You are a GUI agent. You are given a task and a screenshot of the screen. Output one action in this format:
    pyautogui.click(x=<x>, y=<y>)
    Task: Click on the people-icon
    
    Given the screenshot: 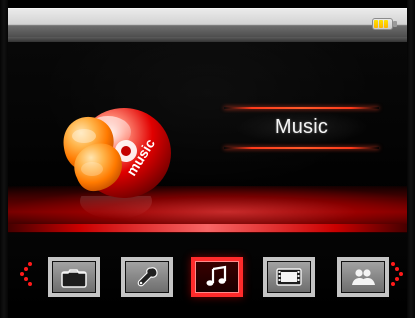 What is the action you would take?
    pyautogui.click(x=363, y=277)
    